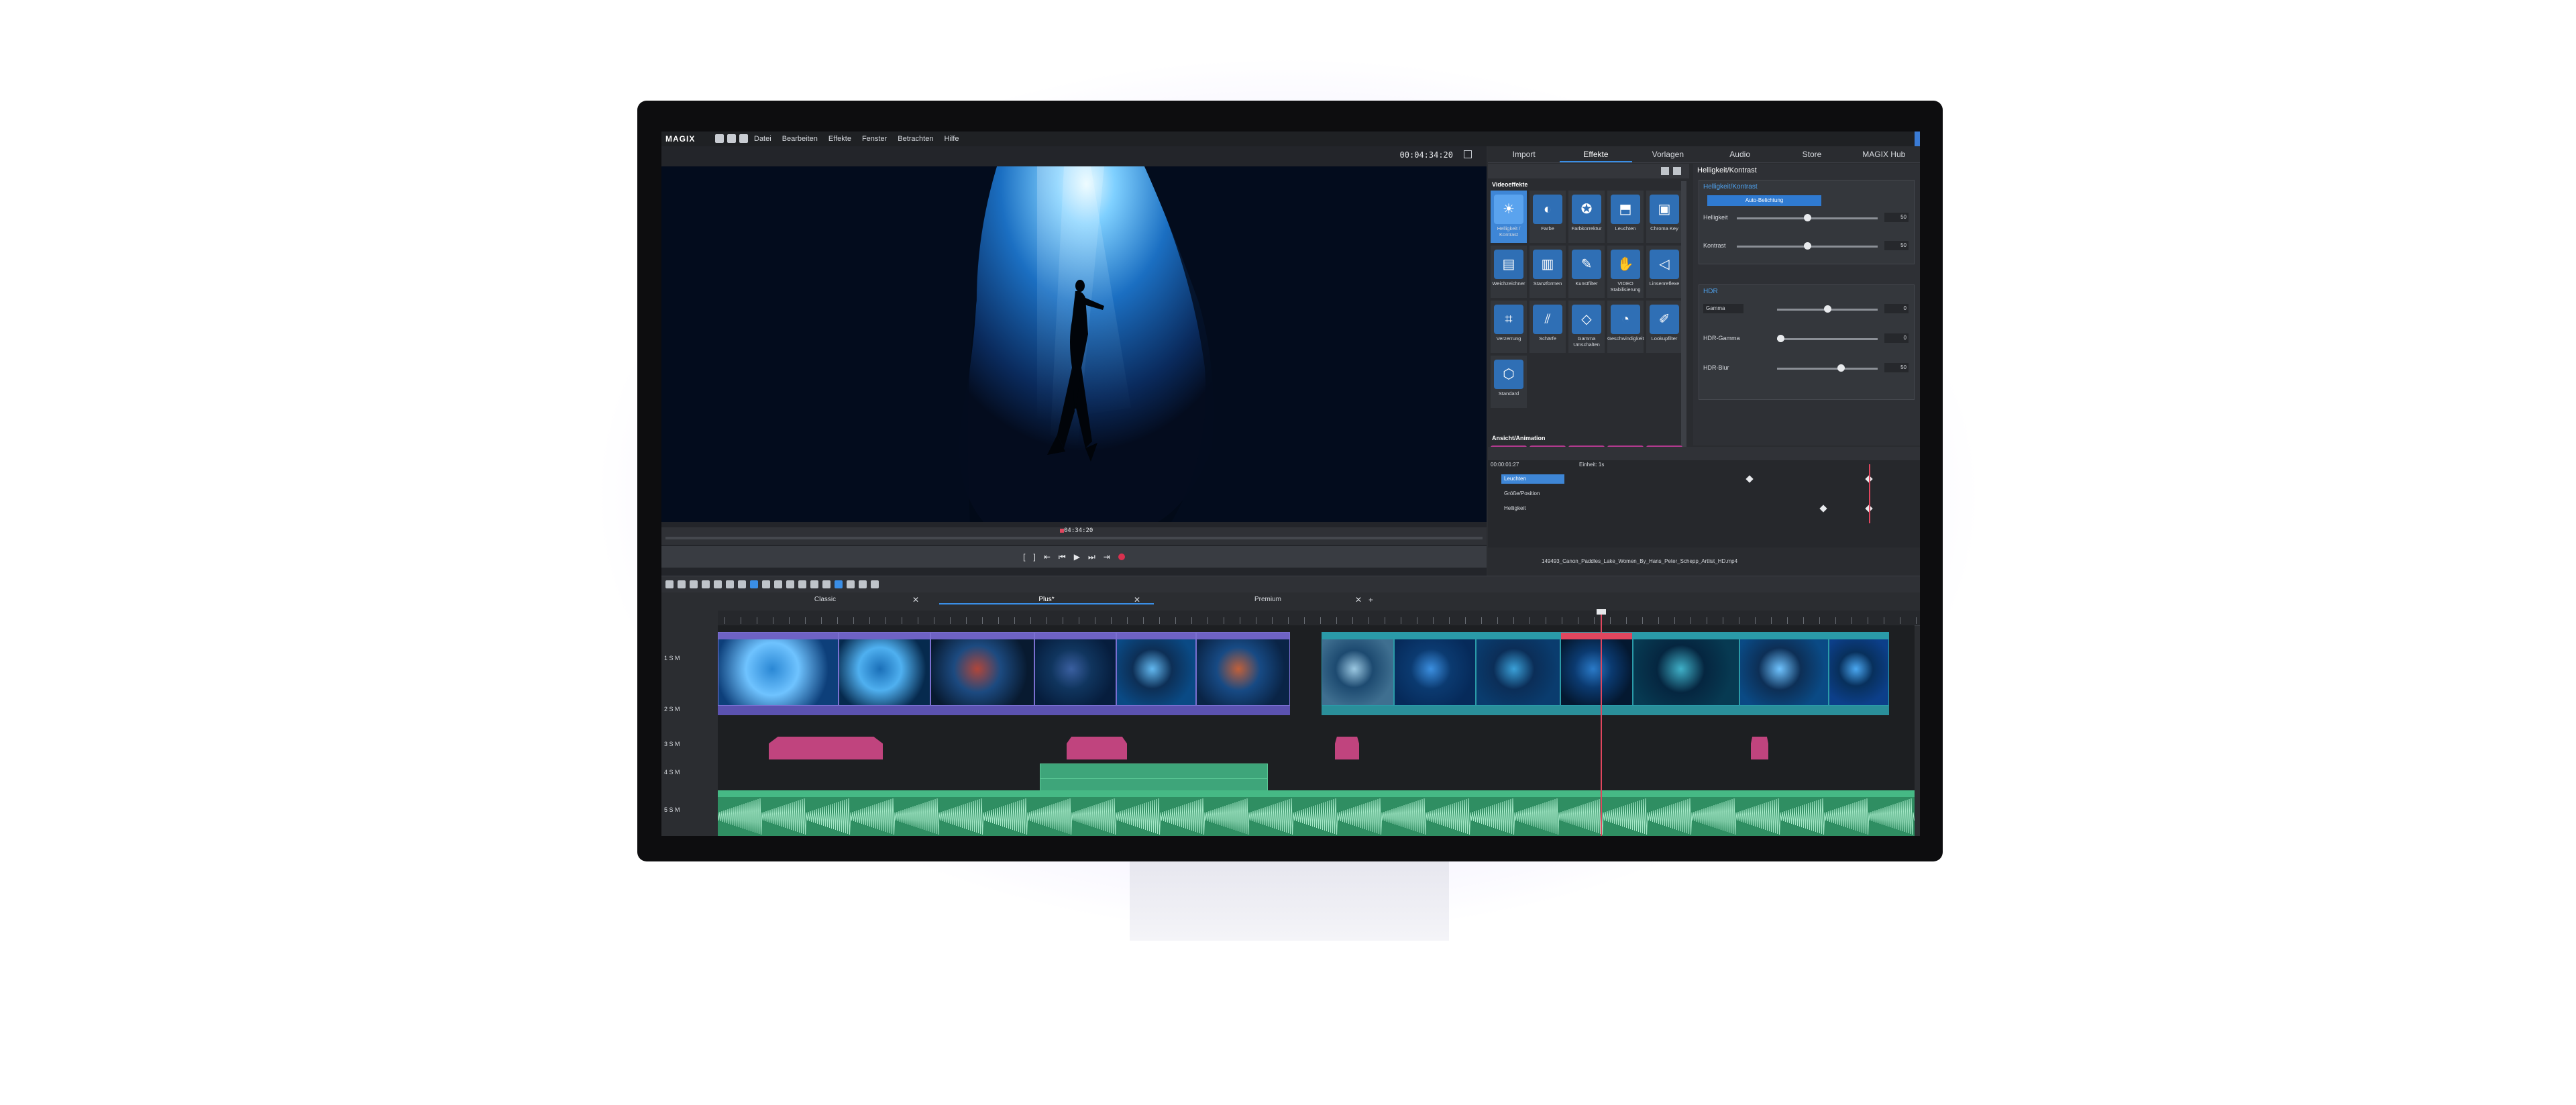 Image resolution: width=2576 pixels, height=1105 pixels. I want to click on tab-vorlagen: Vorlagen, so click(1668, 154).